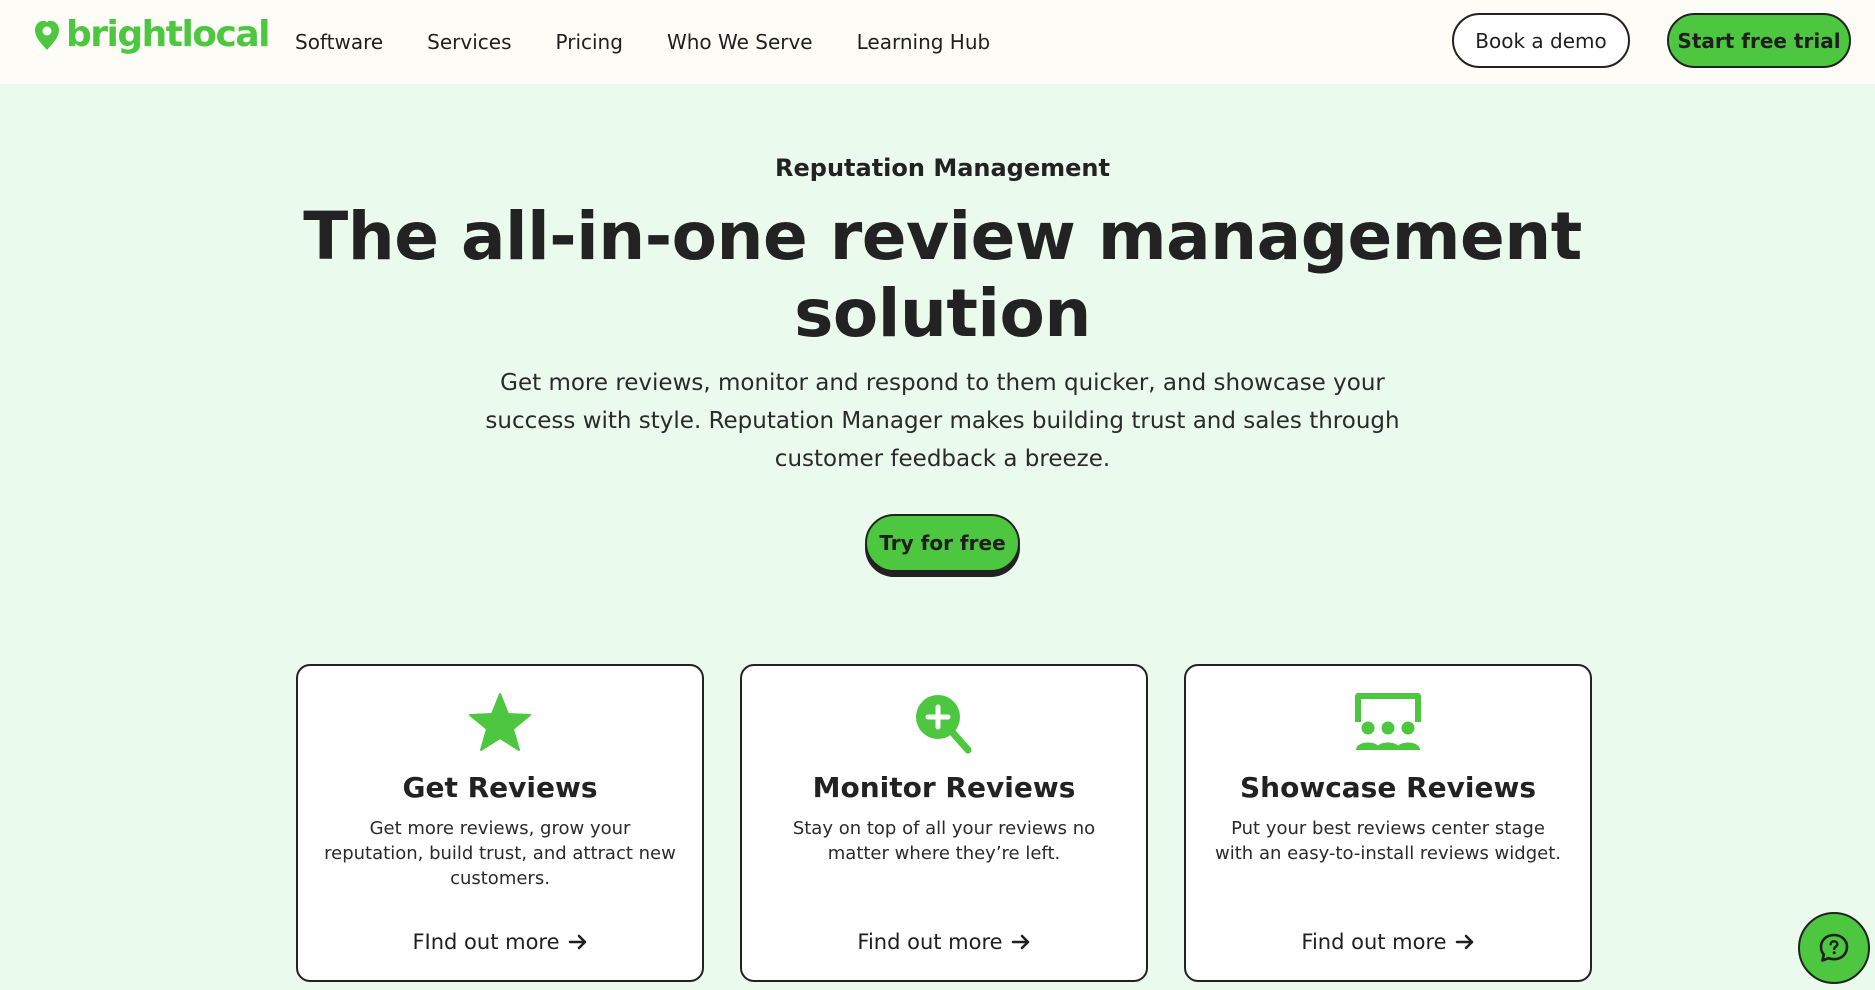 This screenshot has height=990, width=1875. I want to click on chat-launcher-button, so click(1834, 948).